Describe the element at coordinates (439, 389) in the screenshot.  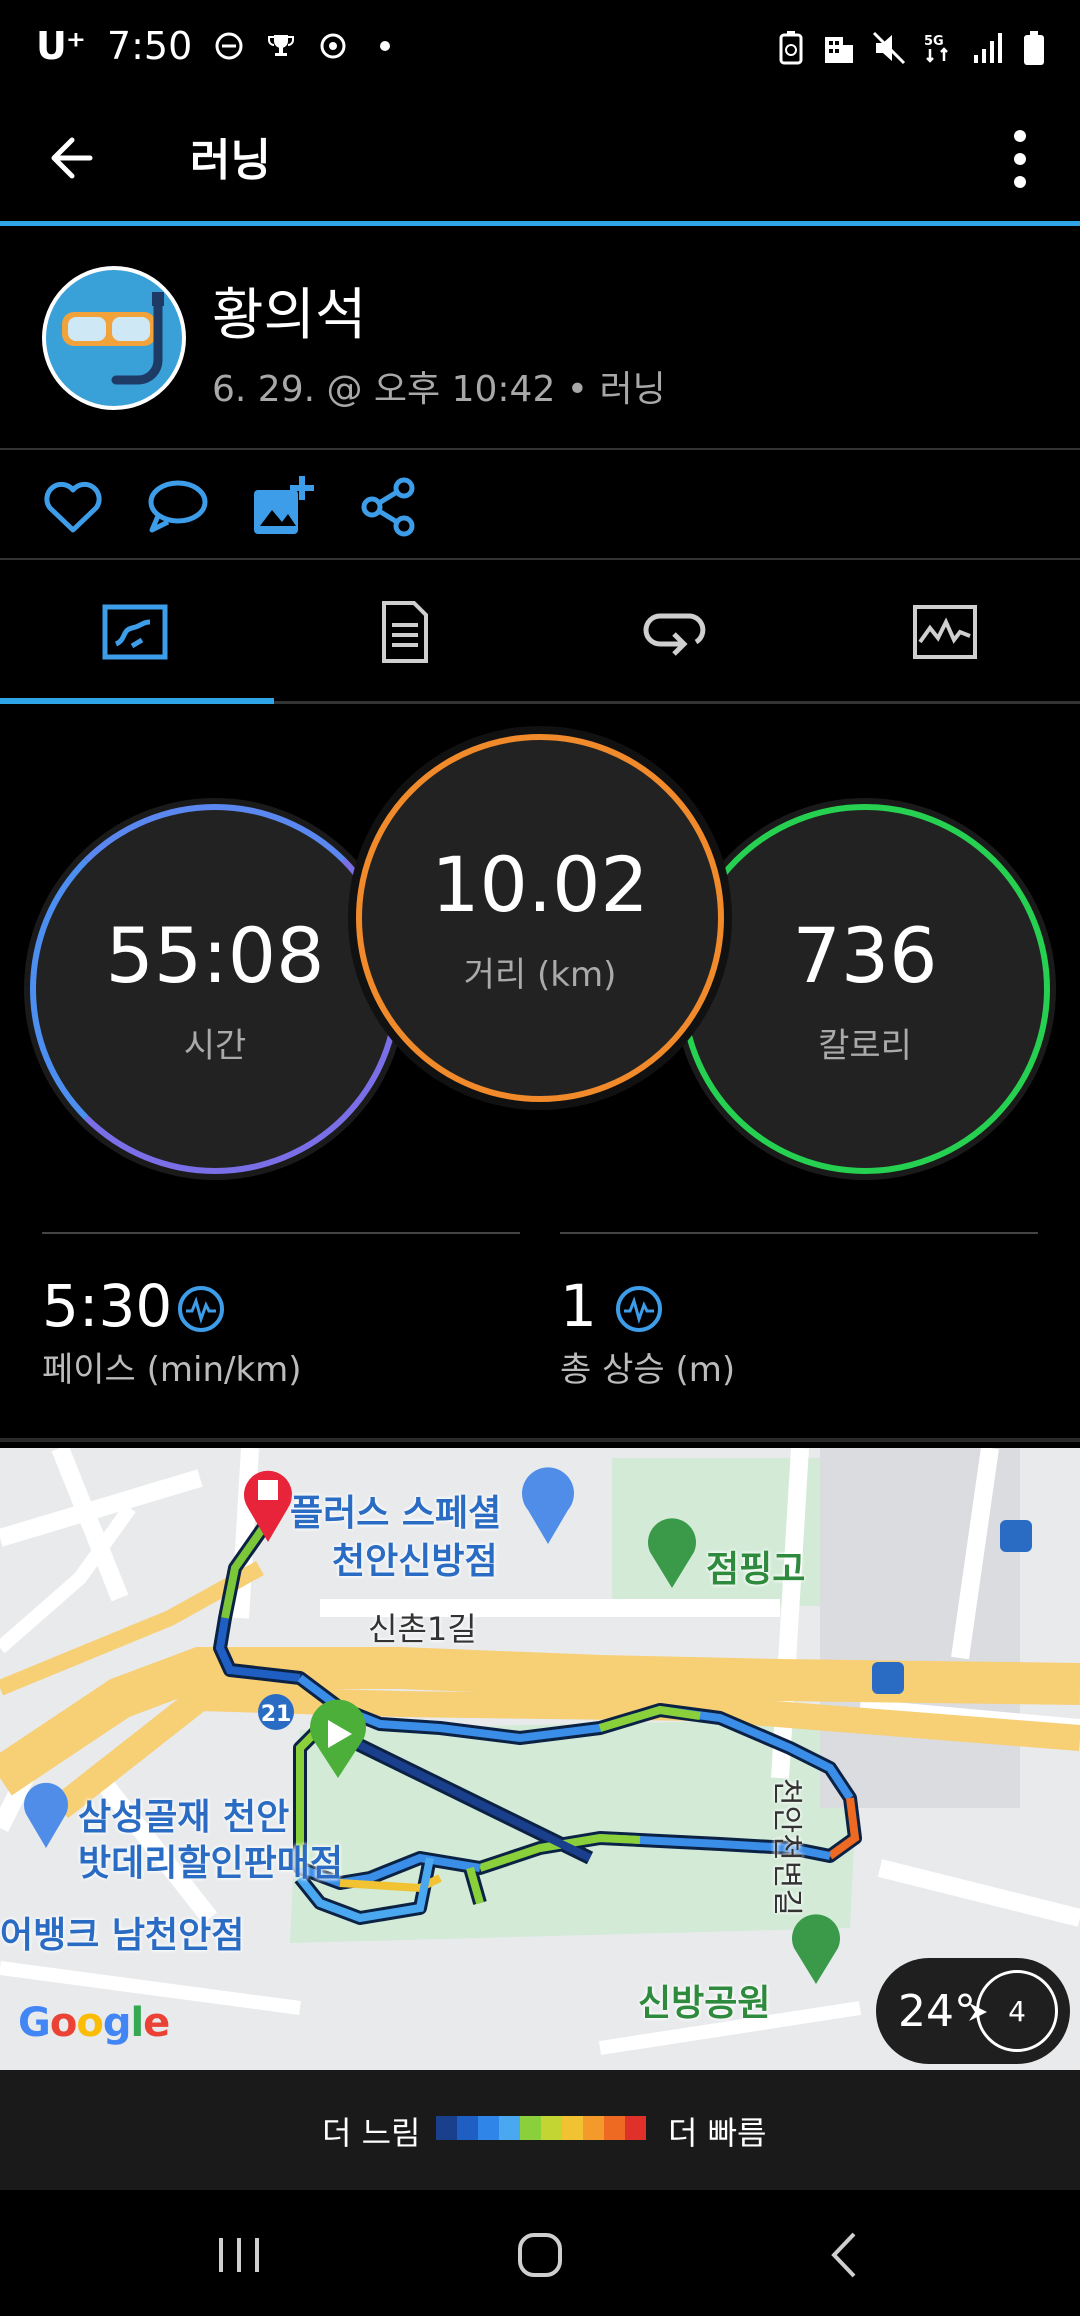
I see `activity-date-type: 6. 29. @ 오후 10:42 • 러닝` at that location.